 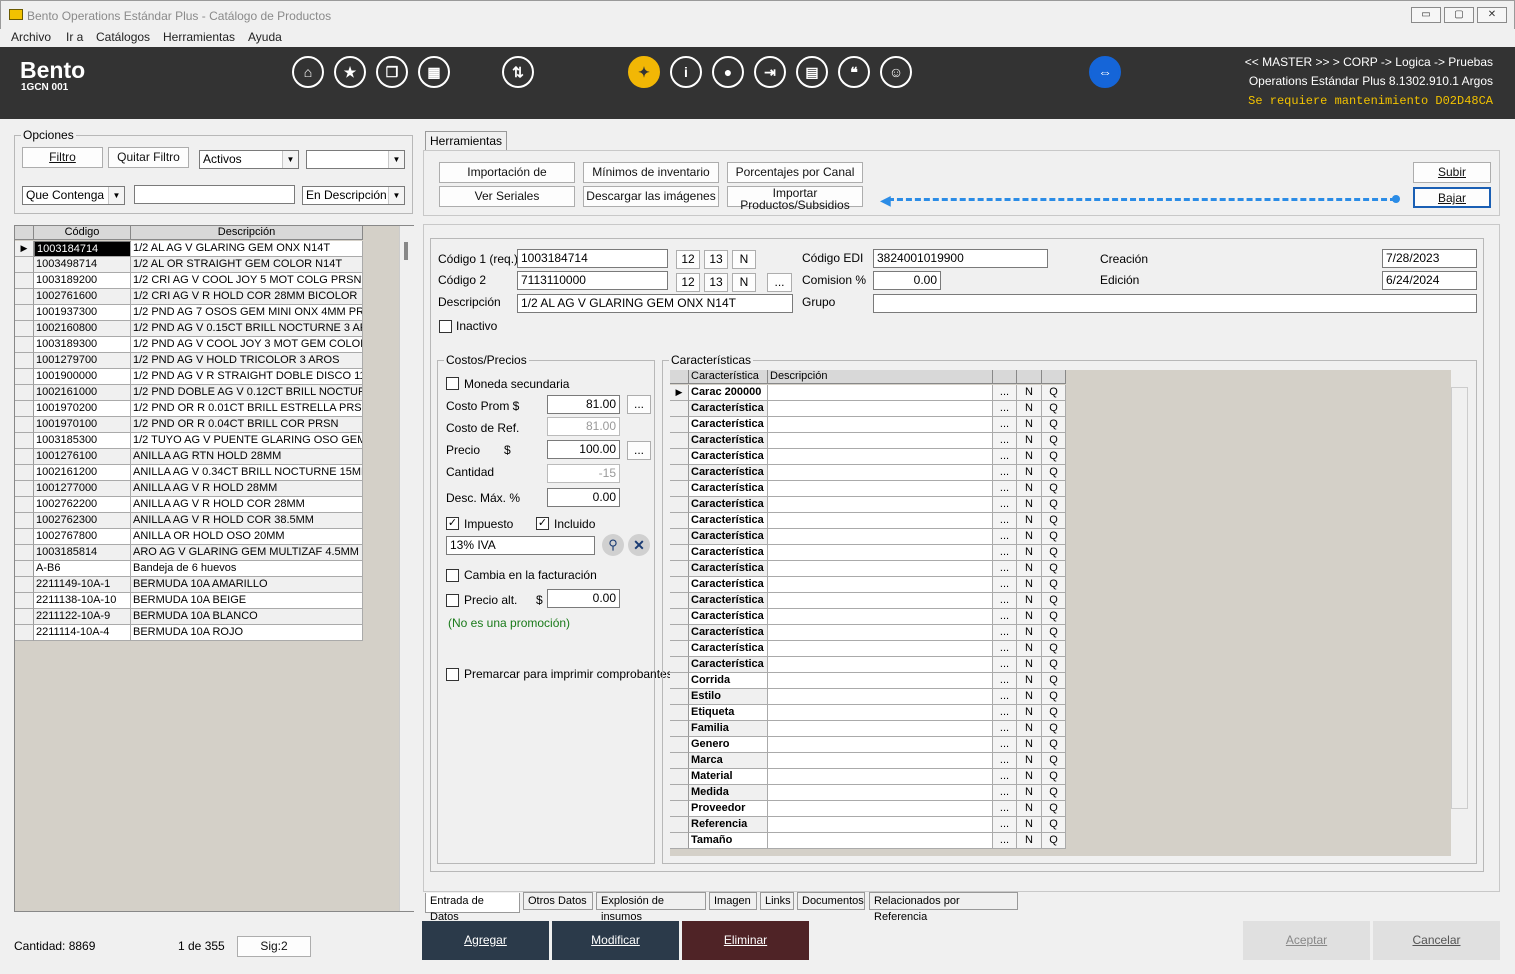 I want to click on product-code-cell: 1003184714, so click(x=82, y=249).